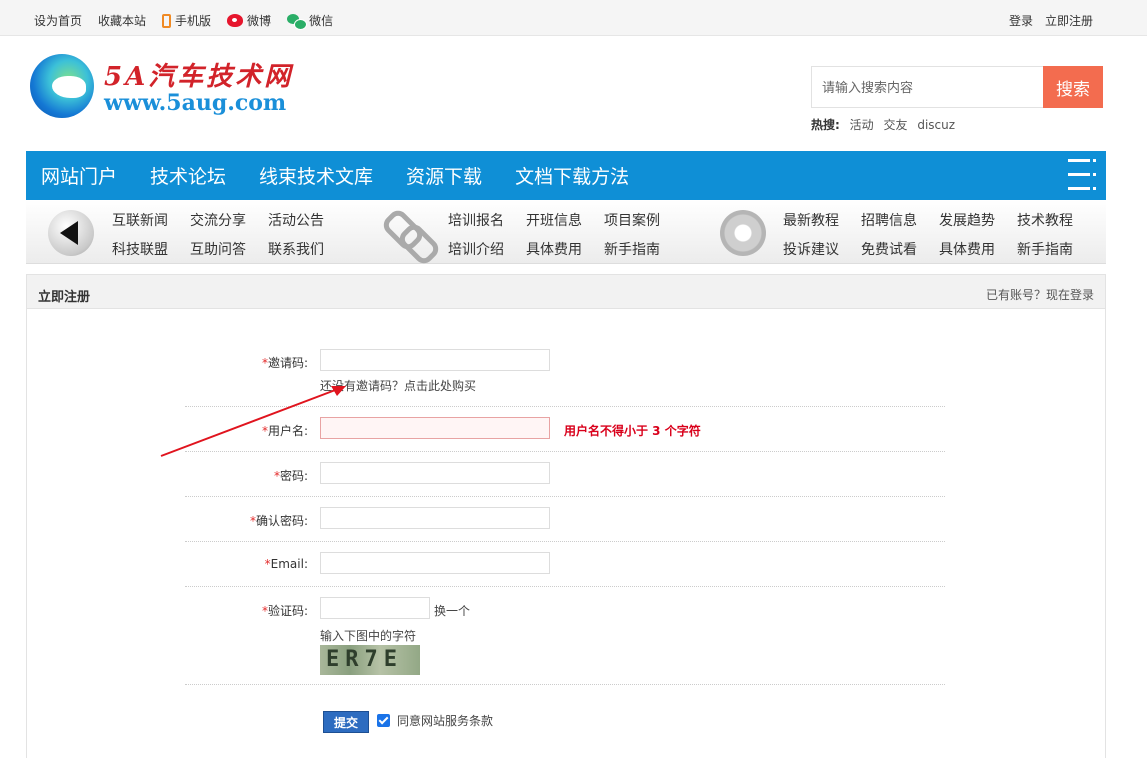 The image size is (1147, 758). Describe the element at coordinates (368, 636) in the screenshot. I see `captcha-hint: 输入下图中的字符` at that location.